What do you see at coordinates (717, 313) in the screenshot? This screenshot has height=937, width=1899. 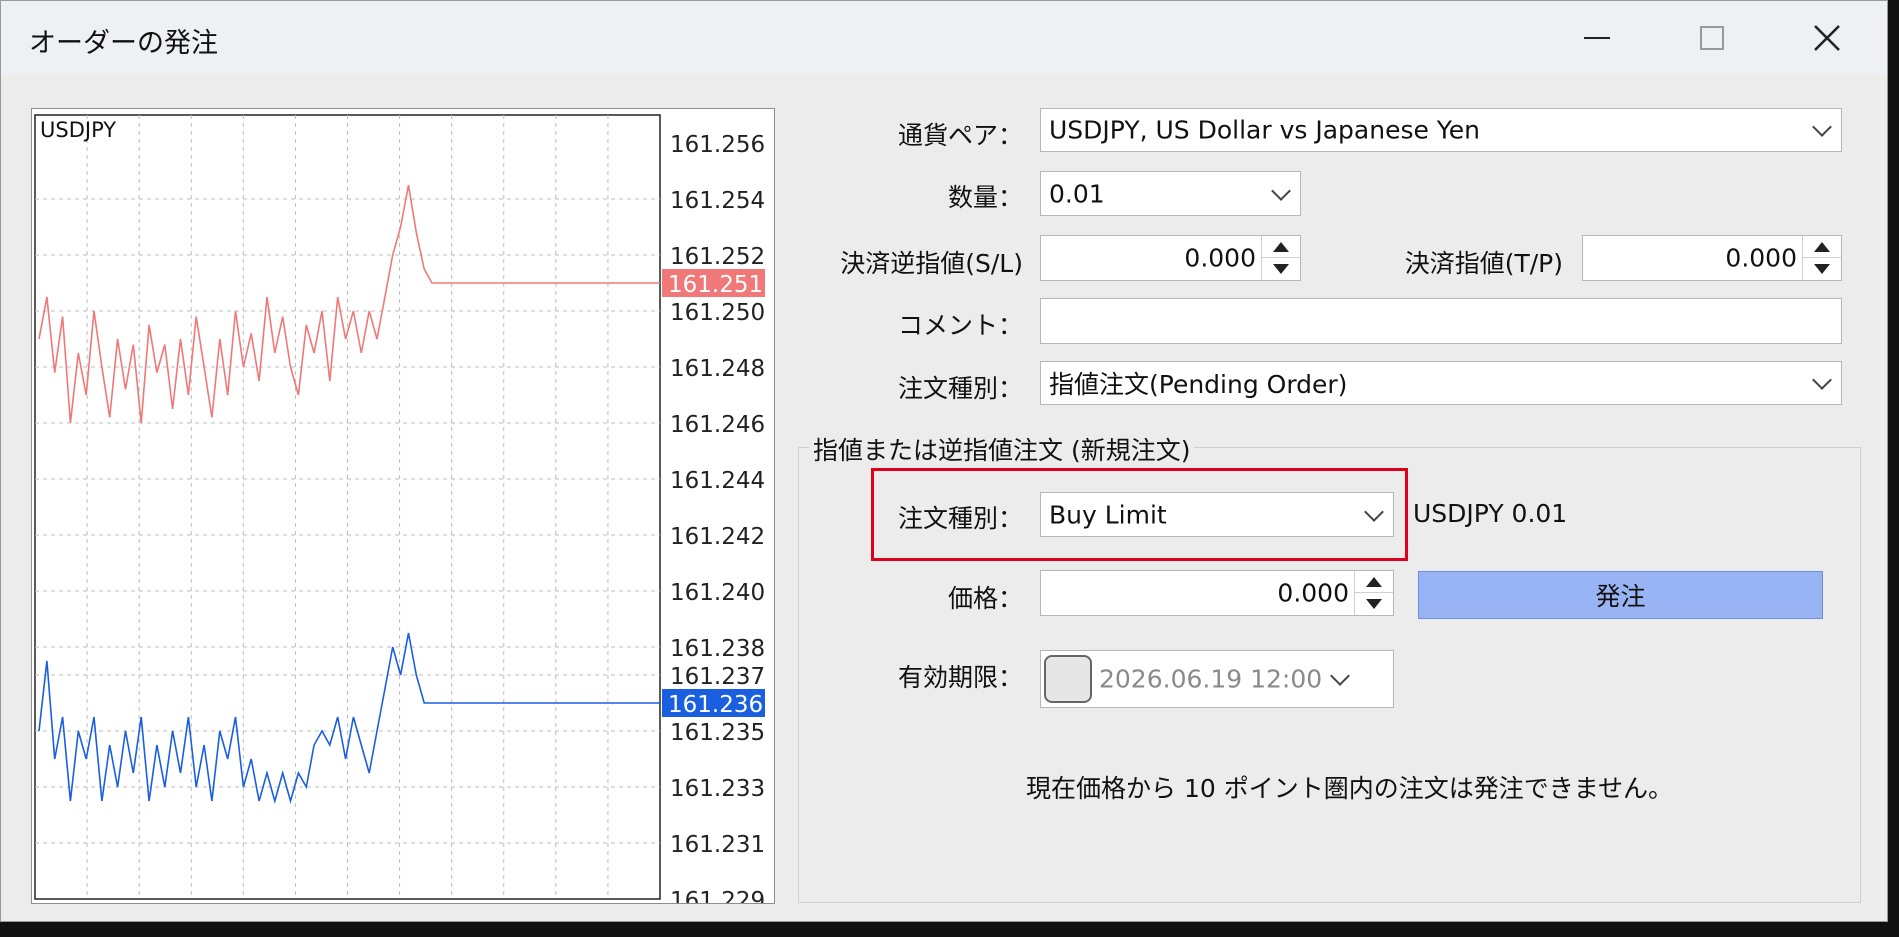 I see `price-tick-label: 161.250` at bounding box center [717, 313].